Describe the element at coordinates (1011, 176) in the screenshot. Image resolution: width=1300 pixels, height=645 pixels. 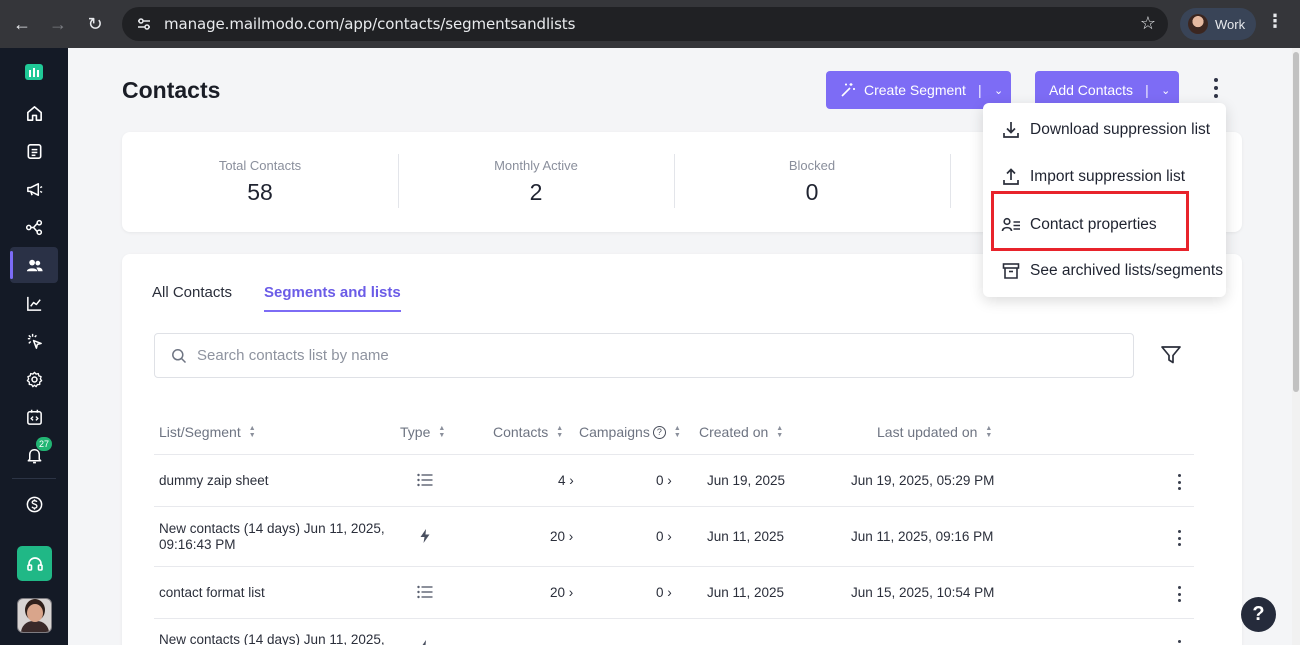
I see `upload-icon` at that location.